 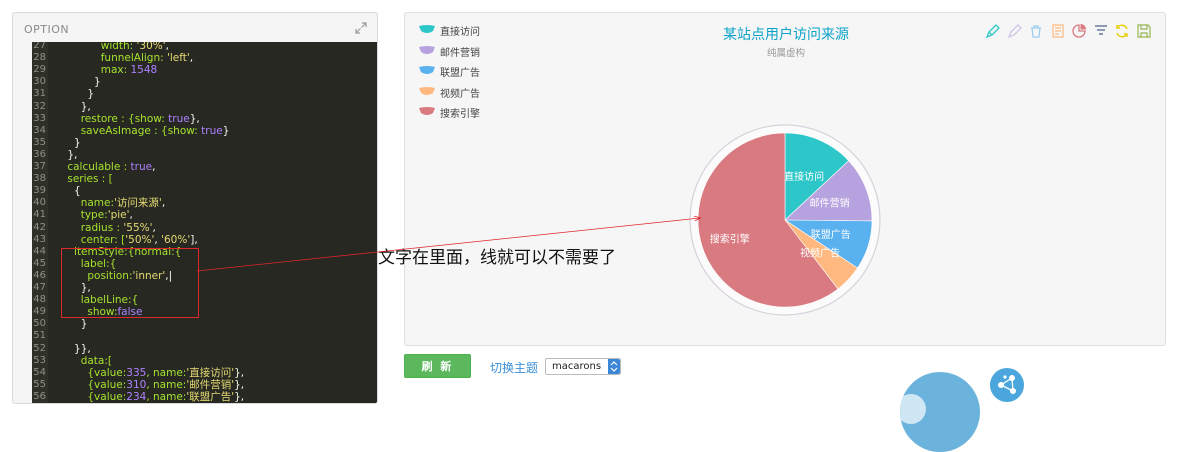 What do you see at coordinates (39, 336) in the screenshot?
I see `line-number: 51` at bounding box center [39, 336].